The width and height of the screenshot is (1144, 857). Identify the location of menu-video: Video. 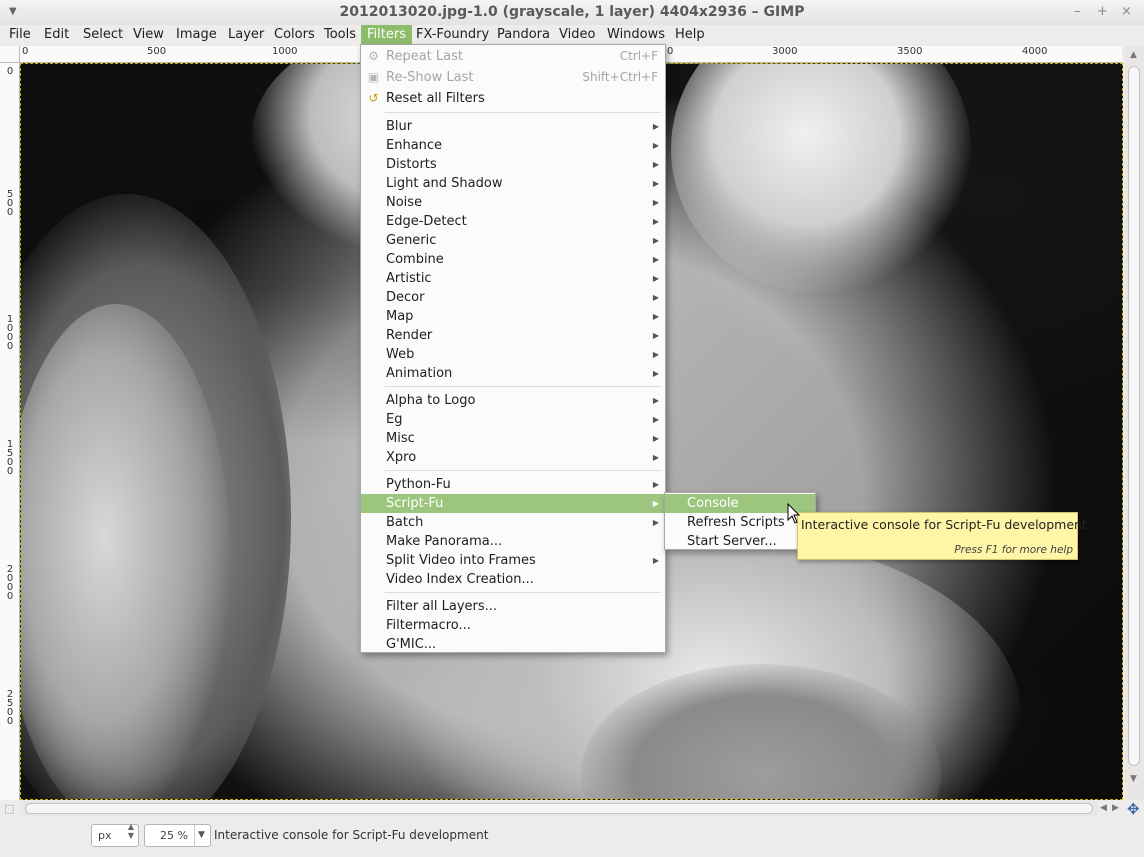
(577, 35).